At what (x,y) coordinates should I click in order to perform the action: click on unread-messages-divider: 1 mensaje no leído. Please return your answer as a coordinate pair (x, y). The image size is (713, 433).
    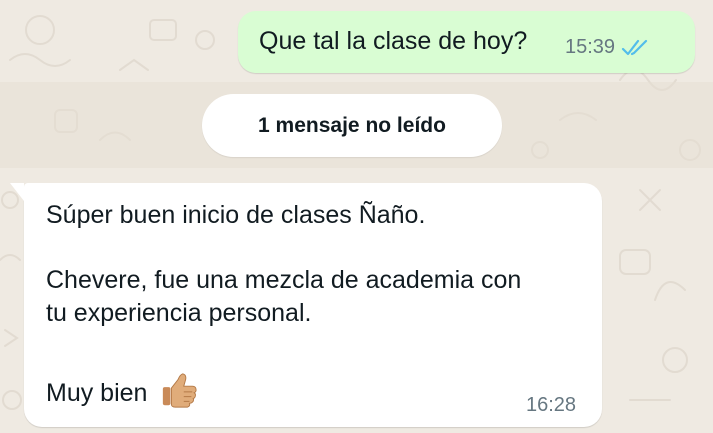
    Looking at the image, I should click on (352, 125).